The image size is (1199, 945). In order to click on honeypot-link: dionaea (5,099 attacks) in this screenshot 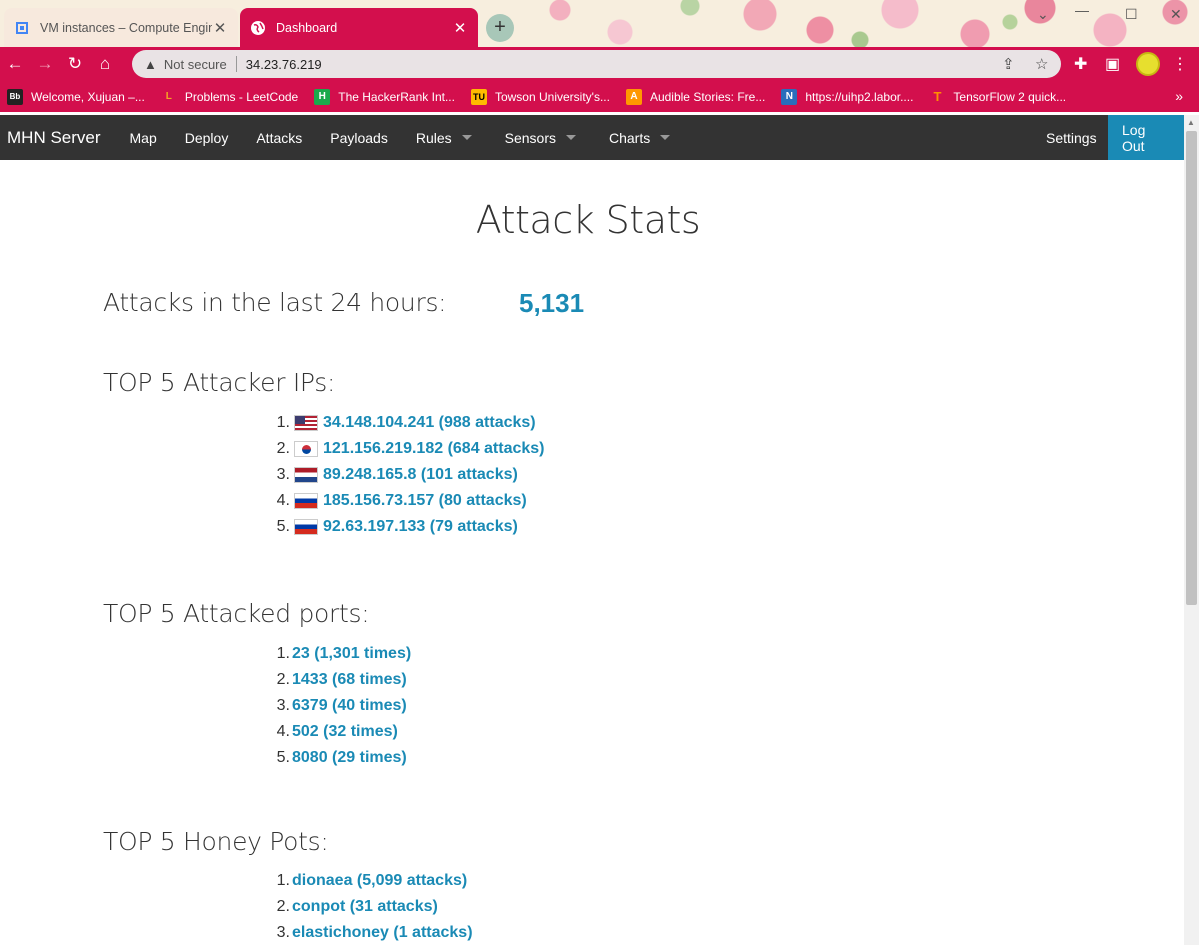, I will do `click(379, 881)`.